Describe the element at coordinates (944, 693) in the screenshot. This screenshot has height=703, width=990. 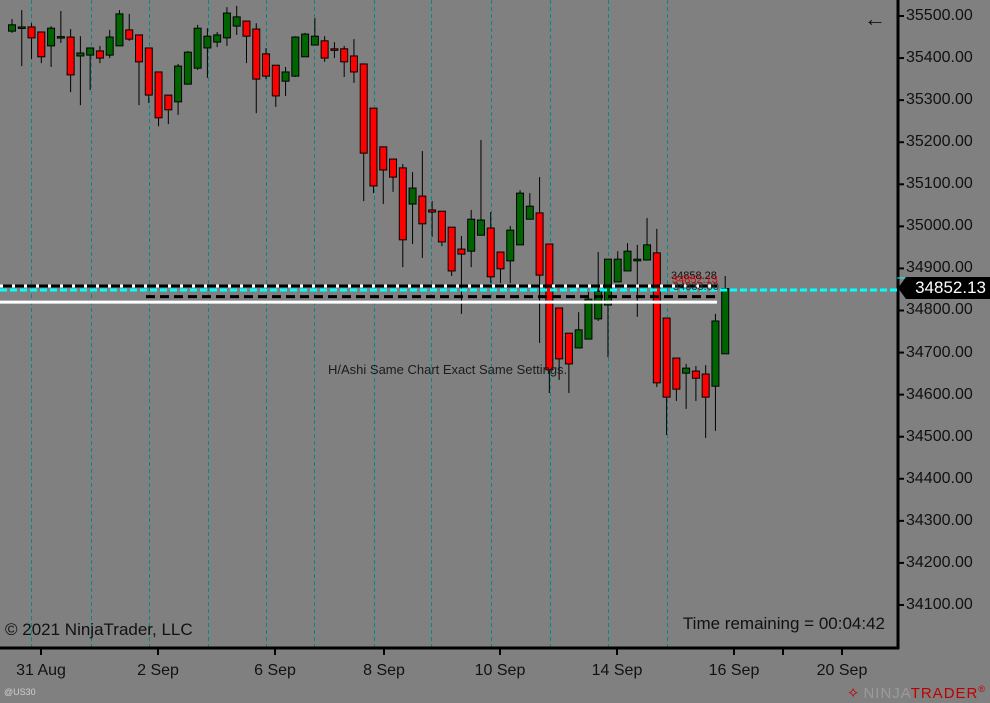
I see `logo-text-trader: TRADER` at that location.